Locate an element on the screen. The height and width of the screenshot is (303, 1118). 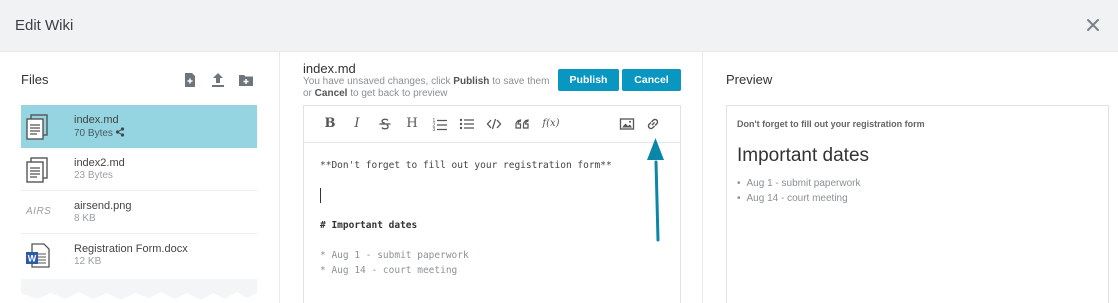
modal-title: Edit Wiki is located at coordinates (44, 25).